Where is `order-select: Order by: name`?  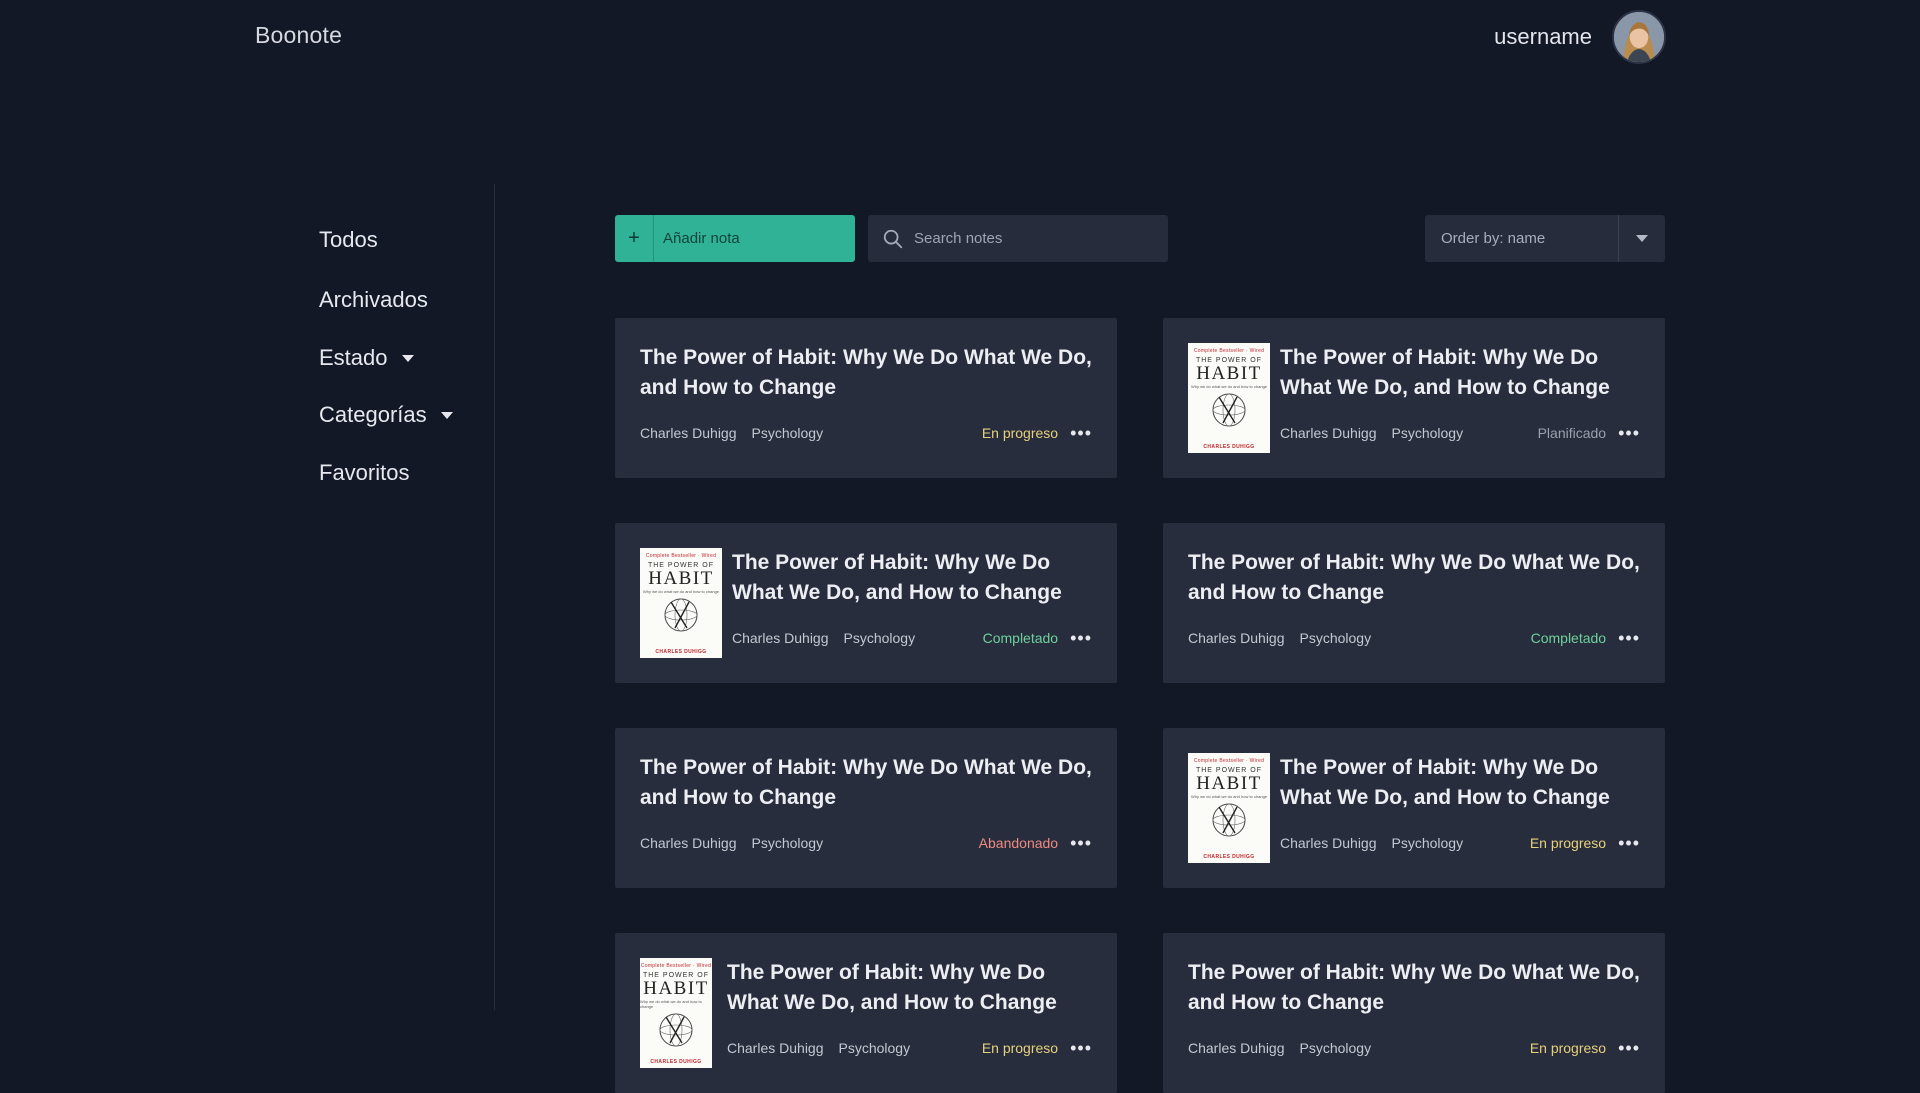 order-select: Order by: name is located at coordinates (1545, 238).